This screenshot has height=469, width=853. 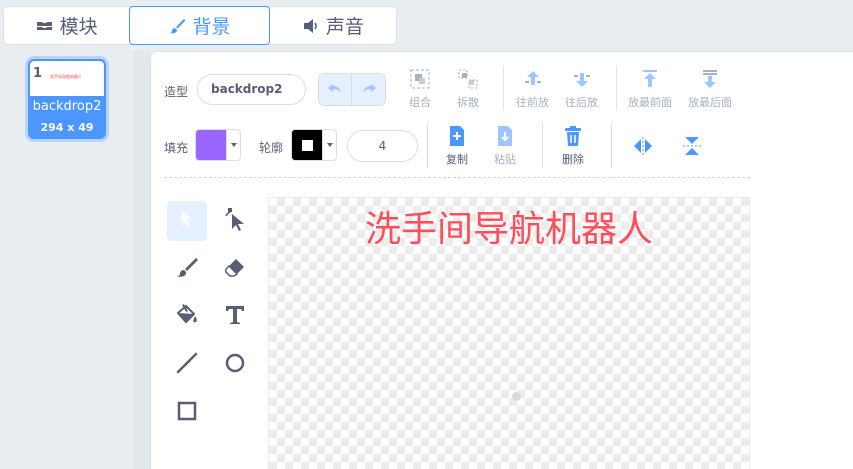 What do you see at coordinates (141, 260) in the screenshot?
I see `costume-list-scrollbar` at bounding box center [141, 260].